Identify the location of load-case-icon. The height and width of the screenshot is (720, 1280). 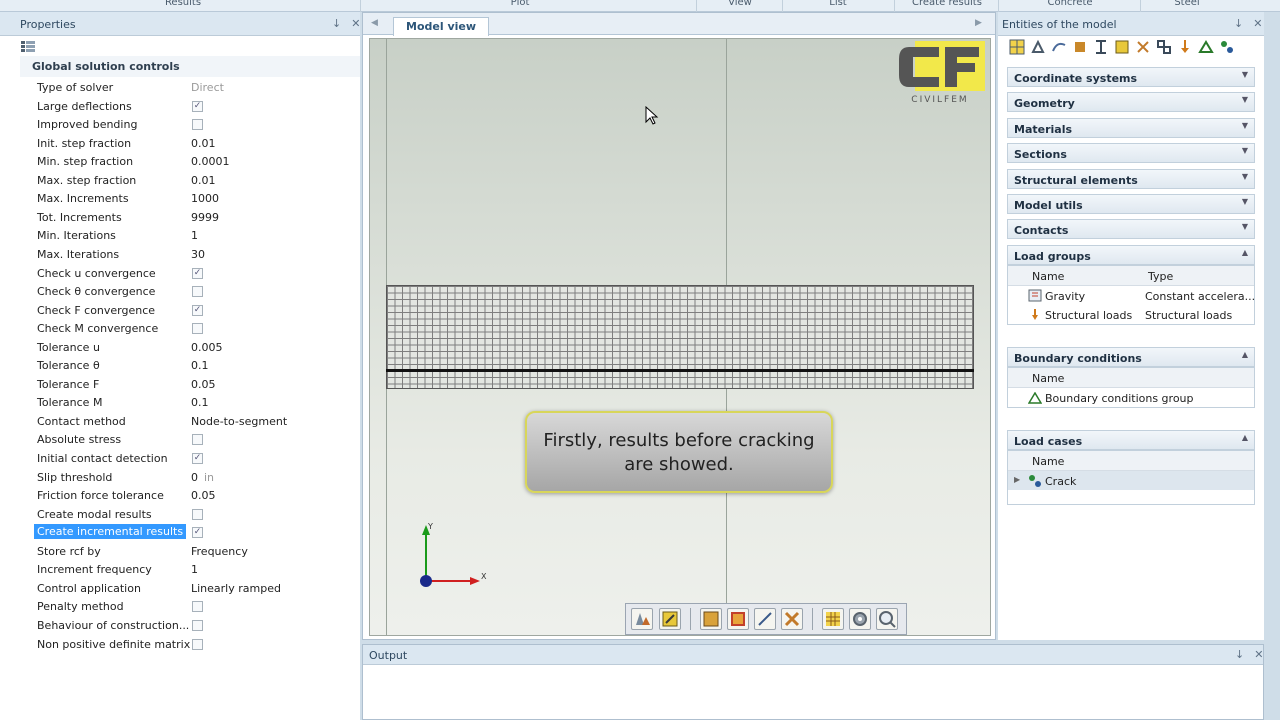
(1227, 47).